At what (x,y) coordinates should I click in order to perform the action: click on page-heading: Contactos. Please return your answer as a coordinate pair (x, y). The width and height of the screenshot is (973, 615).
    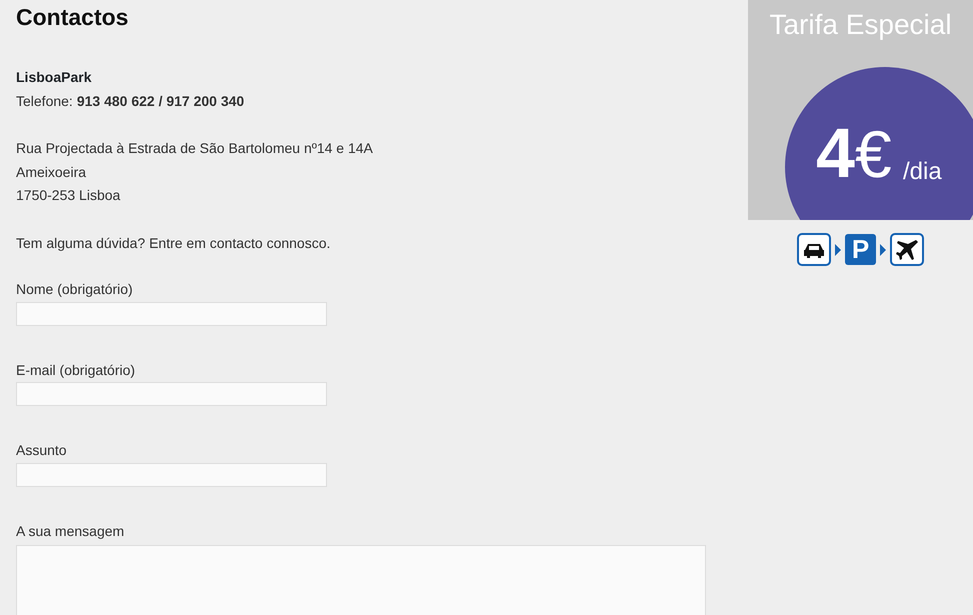
    Looking at the image, I should click on (73, 17).